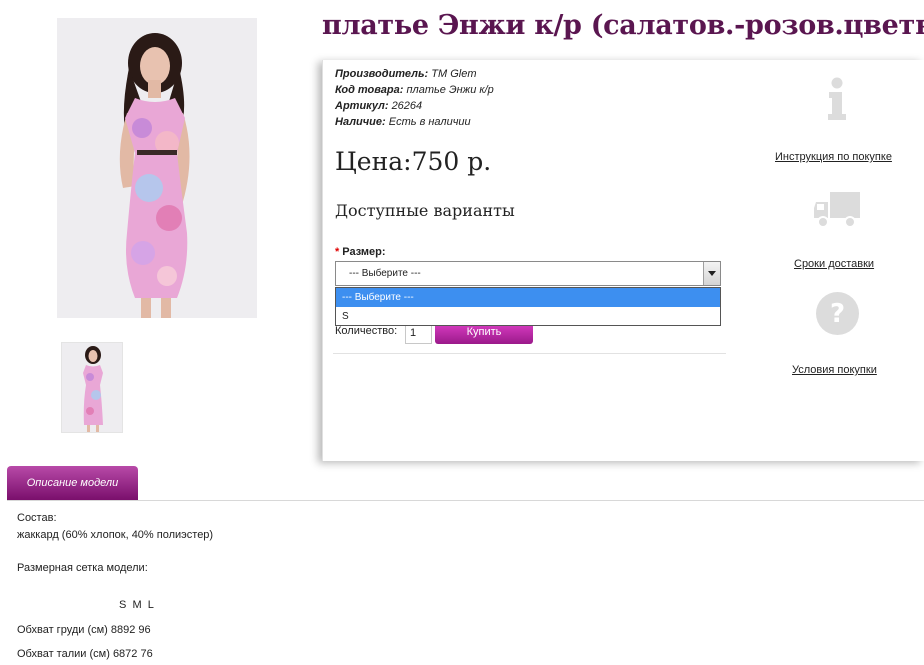 The image size is (924, 665). Describe the element at coordinates (623, 25) in the screenshot. I see `product-title: платье Энжи к/р (салатов.-розов.цветы)` at that location.